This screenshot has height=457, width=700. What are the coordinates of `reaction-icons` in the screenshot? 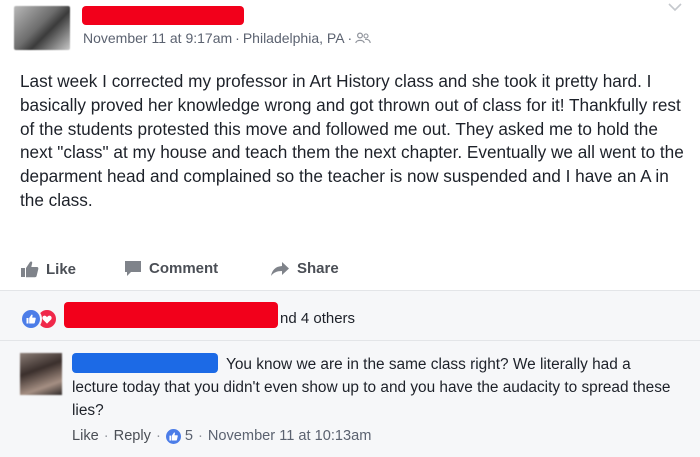 It's located at (39, 319).